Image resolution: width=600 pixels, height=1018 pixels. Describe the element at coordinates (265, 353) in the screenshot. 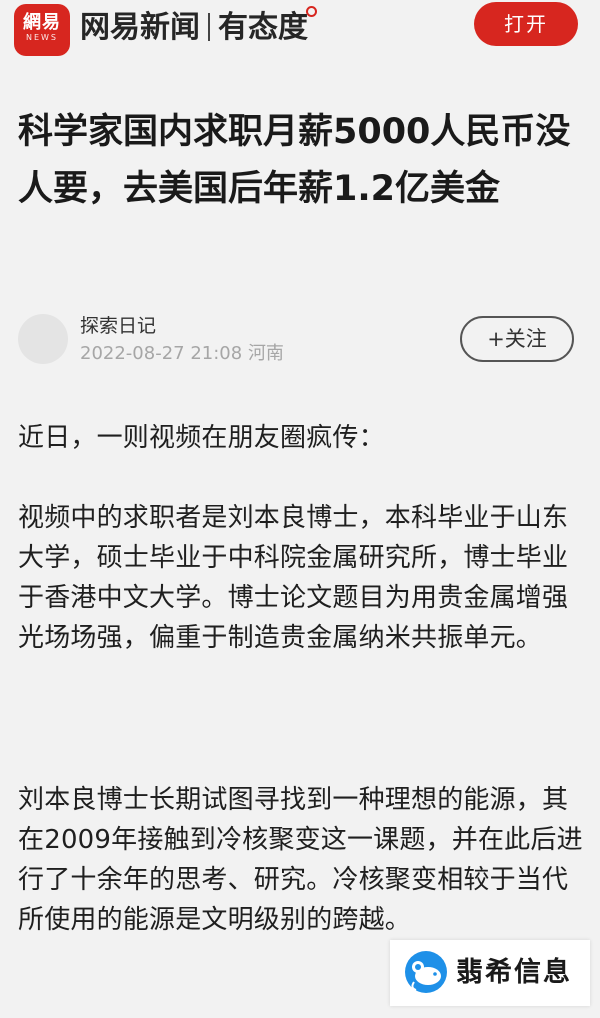

I see `publish-location: 河南` at that location.